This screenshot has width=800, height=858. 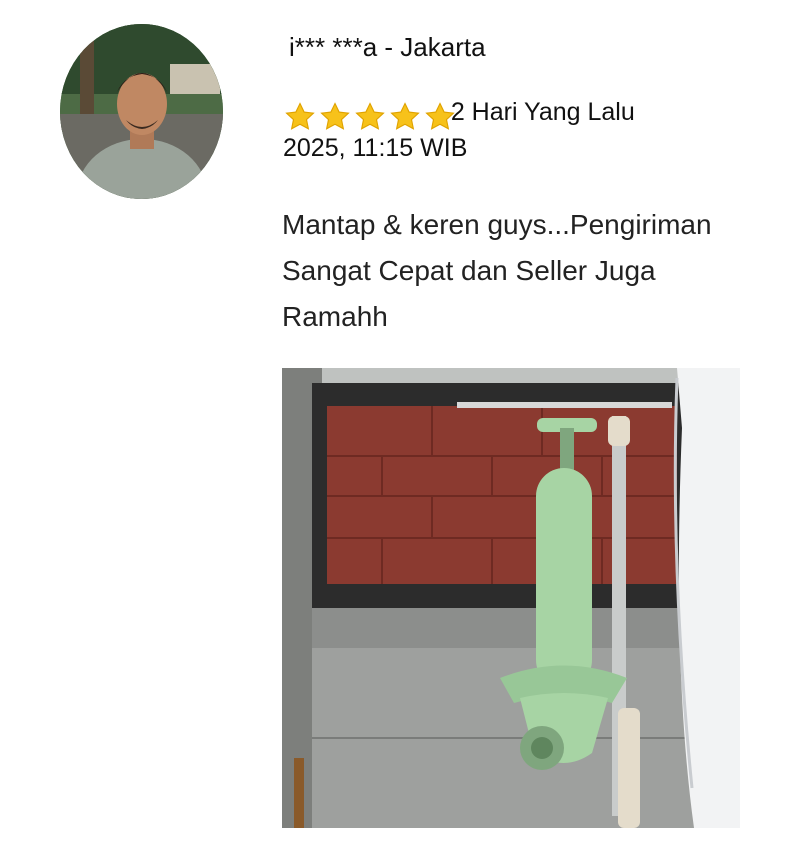 I want to click on star-rating, so click(x=369, y=117).